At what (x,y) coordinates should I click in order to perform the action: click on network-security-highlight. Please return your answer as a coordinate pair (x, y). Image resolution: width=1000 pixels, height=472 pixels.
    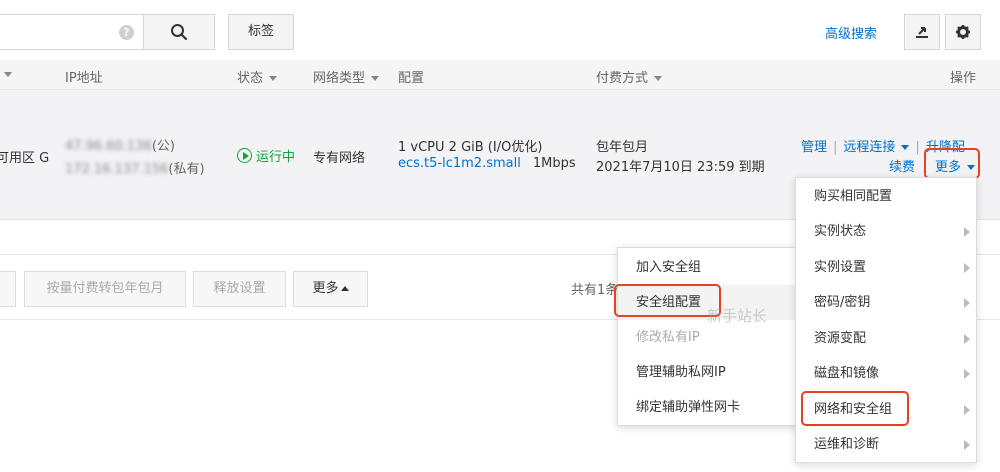
    Looking at the image, I should click on (855, 408).